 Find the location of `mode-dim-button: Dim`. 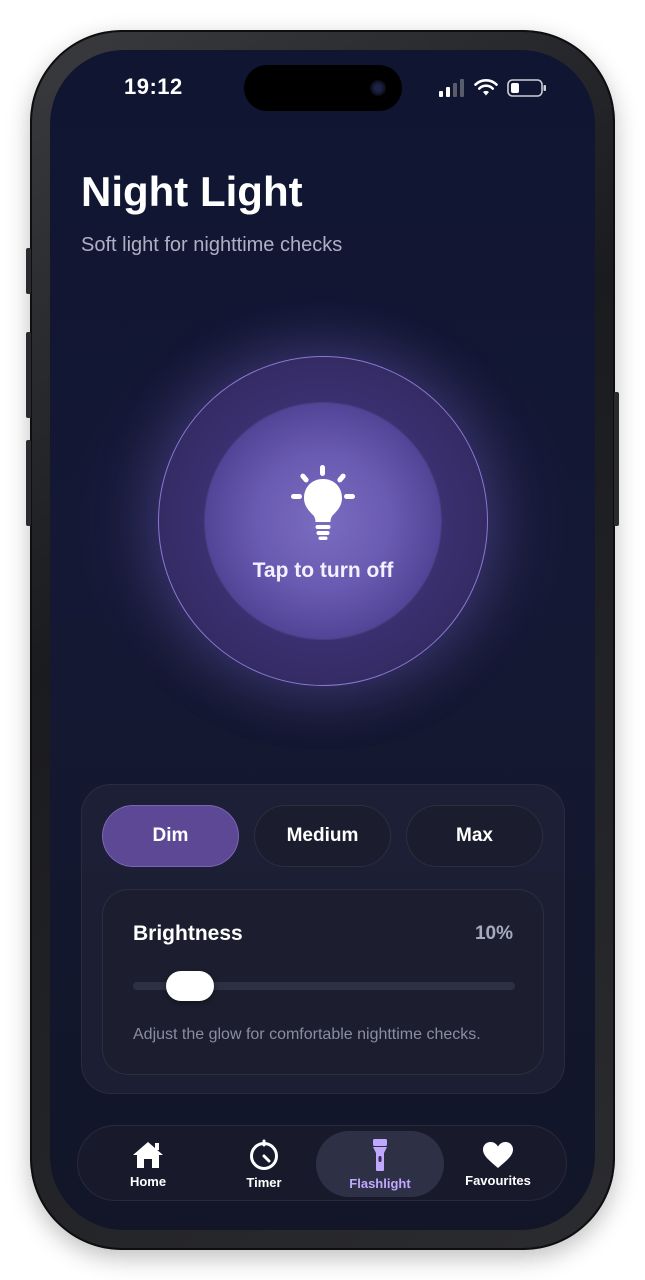

mode-dim-button: Dim is located at coordinates (170, 836).